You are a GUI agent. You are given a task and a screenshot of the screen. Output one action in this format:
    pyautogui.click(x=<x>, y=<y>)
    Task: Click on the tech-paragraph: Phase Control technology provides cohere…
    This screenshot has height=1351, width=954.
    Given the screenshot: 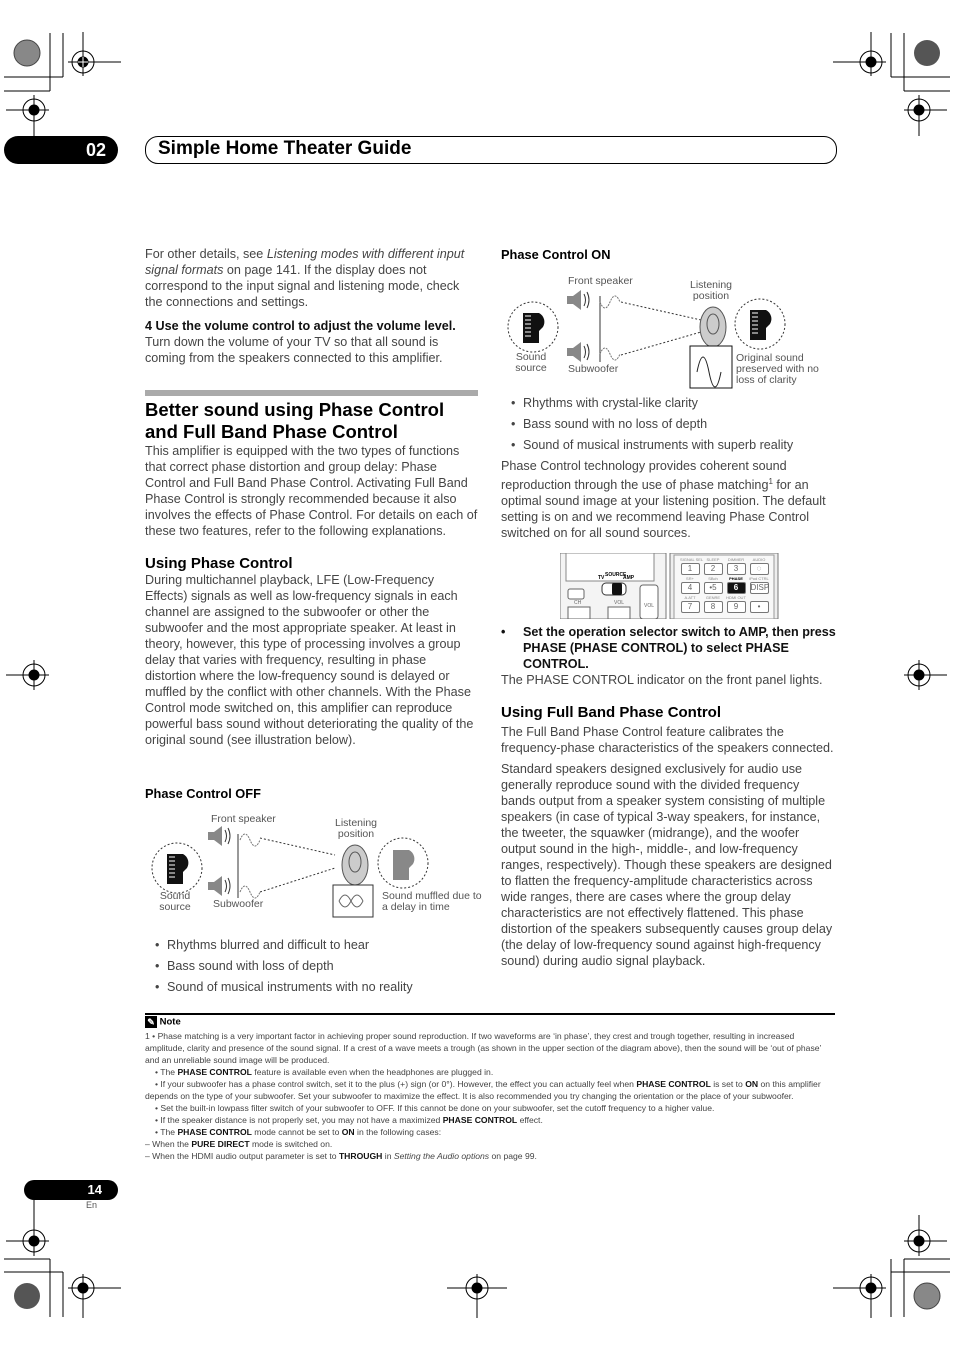 What is the action you would take?
    pyautogui.click(x=668, y=499)
    